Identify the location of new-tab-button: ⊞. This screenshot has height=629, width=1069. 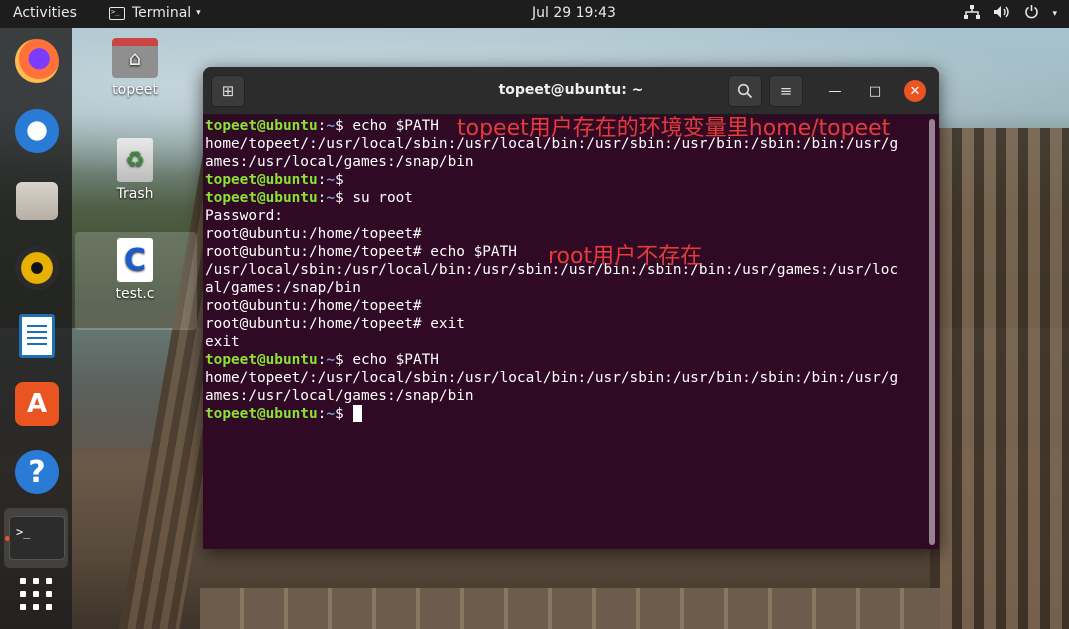
(228, 91).